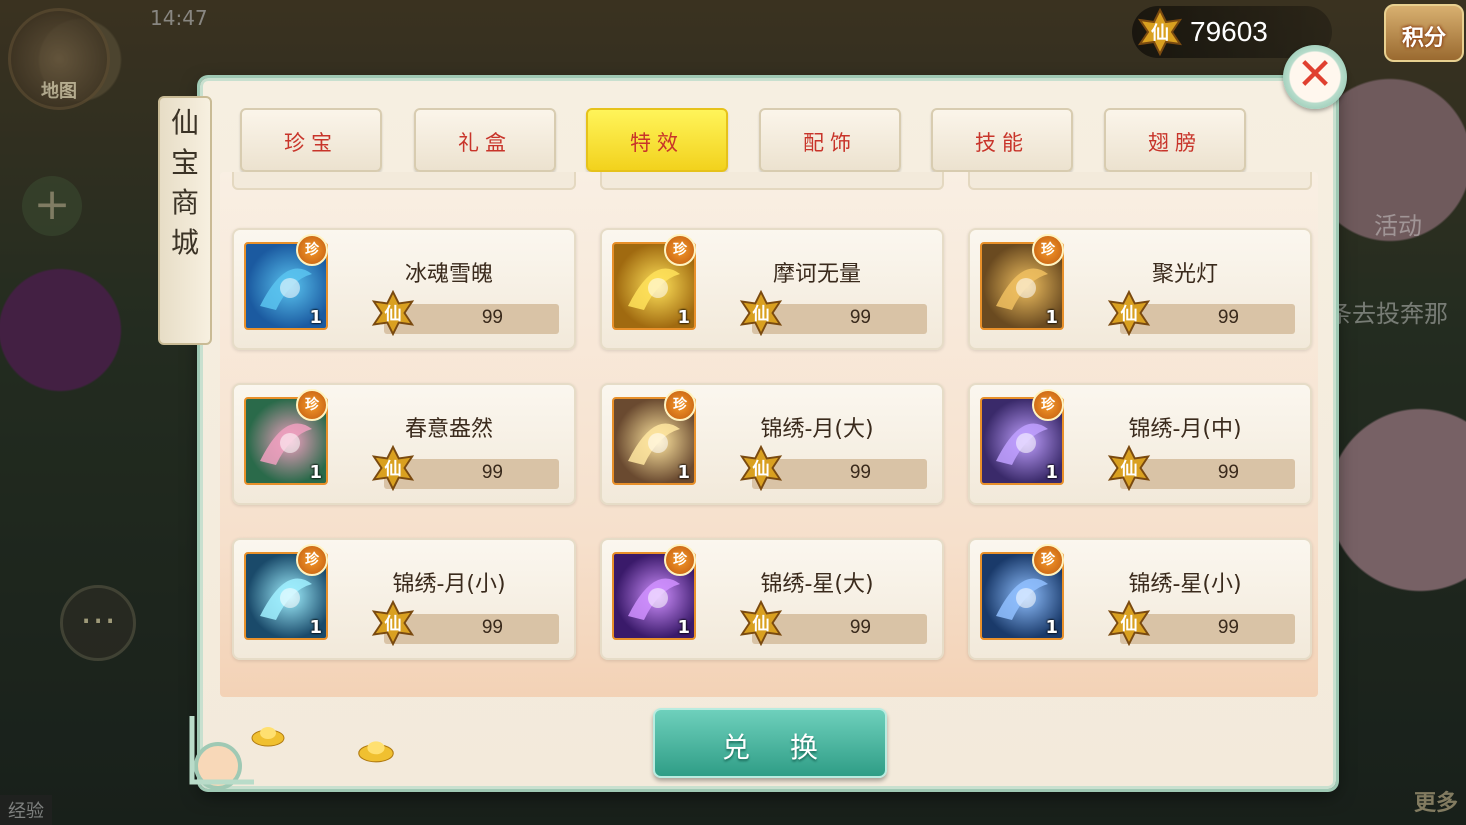  What do you see at coordinates (816, 274) in the screenshot?
I see `item-name: 摩诃无量` at bounding box center [816, 274].